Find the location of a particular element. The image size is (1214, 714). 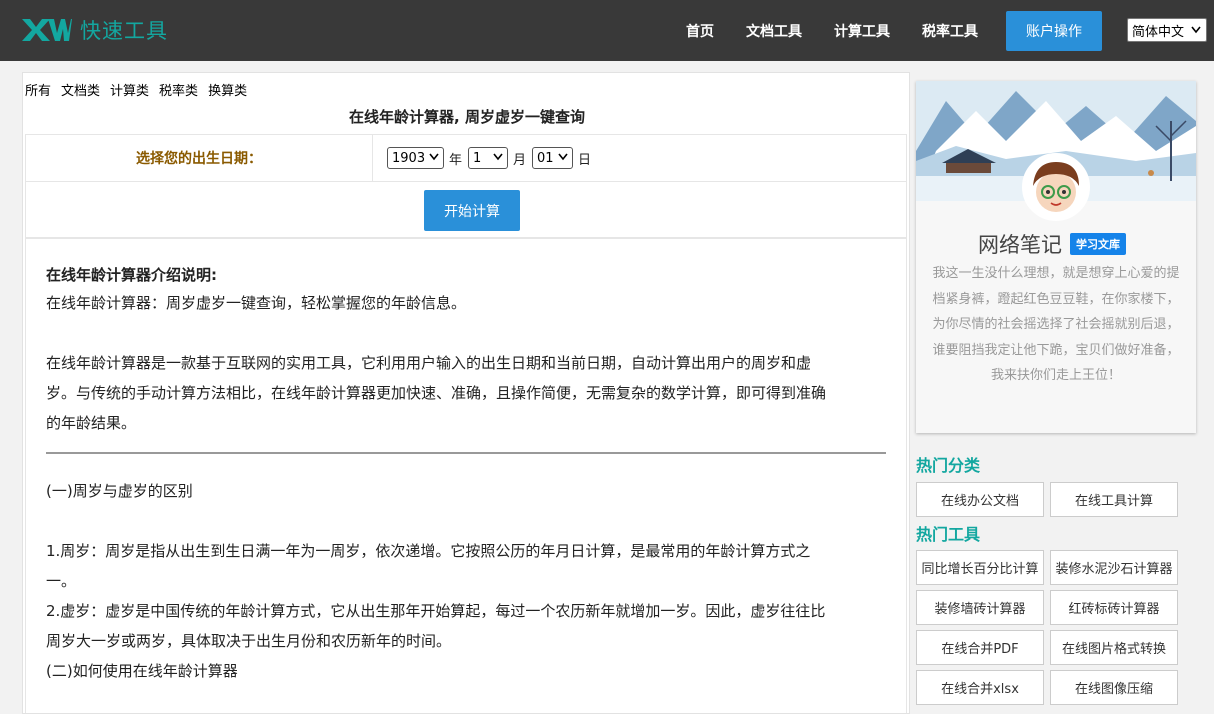

article-intro: 在线年龄计算器：周岁虚岁一键查询，轻松掌握您的年龄信息。 is located at coordinates (256, 303).